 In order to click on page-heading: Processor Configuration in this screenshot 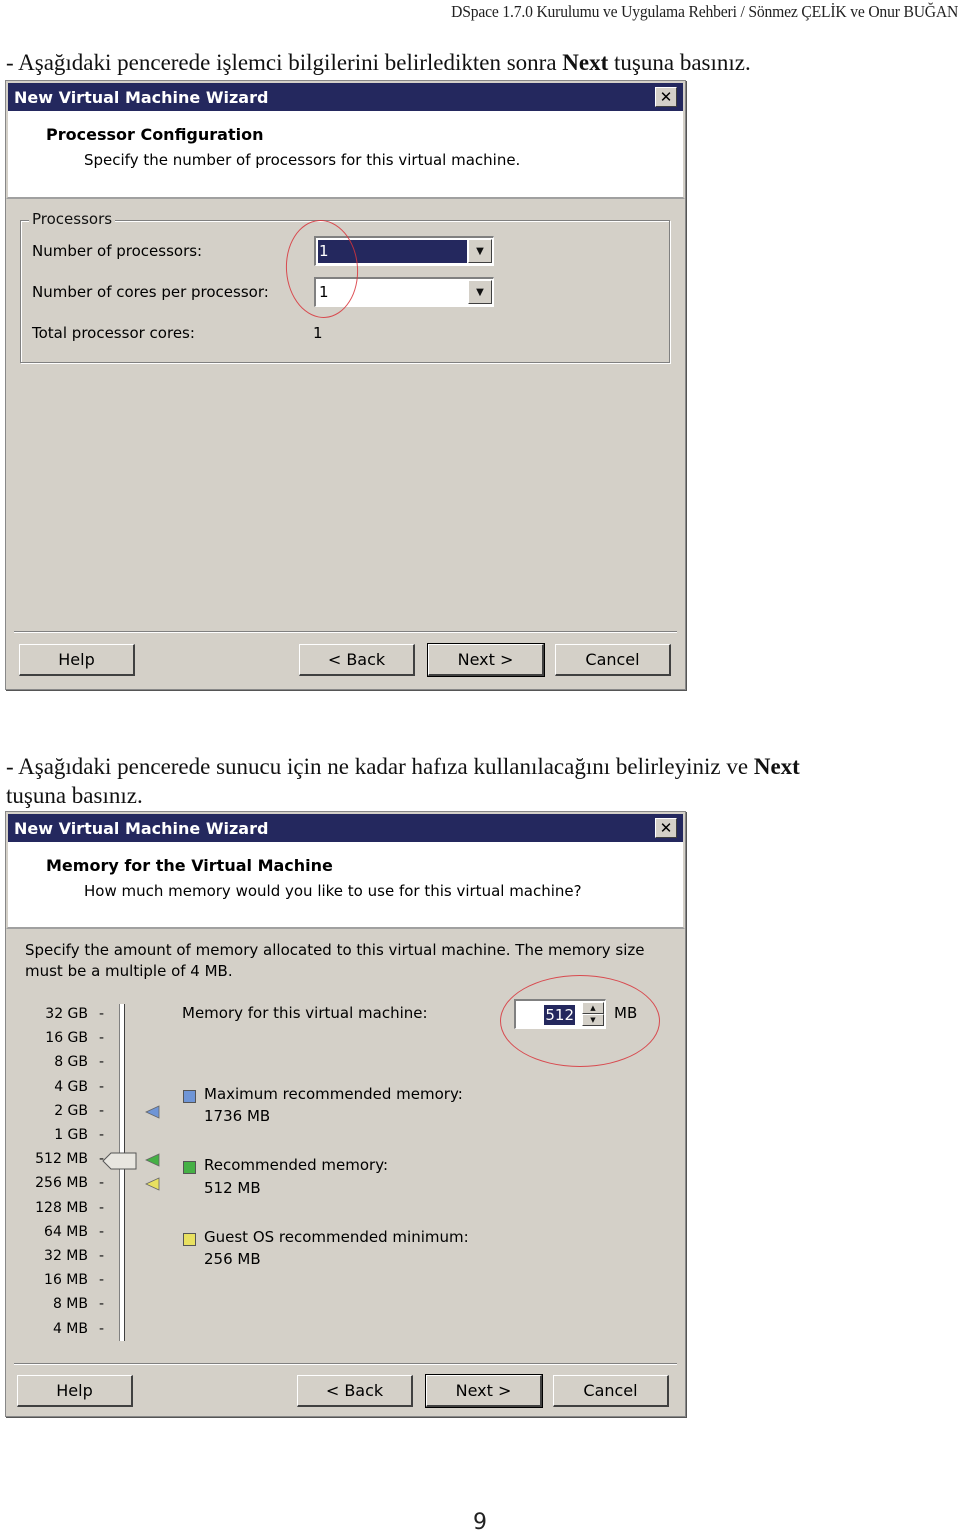, I will do `click(155, 134)`.